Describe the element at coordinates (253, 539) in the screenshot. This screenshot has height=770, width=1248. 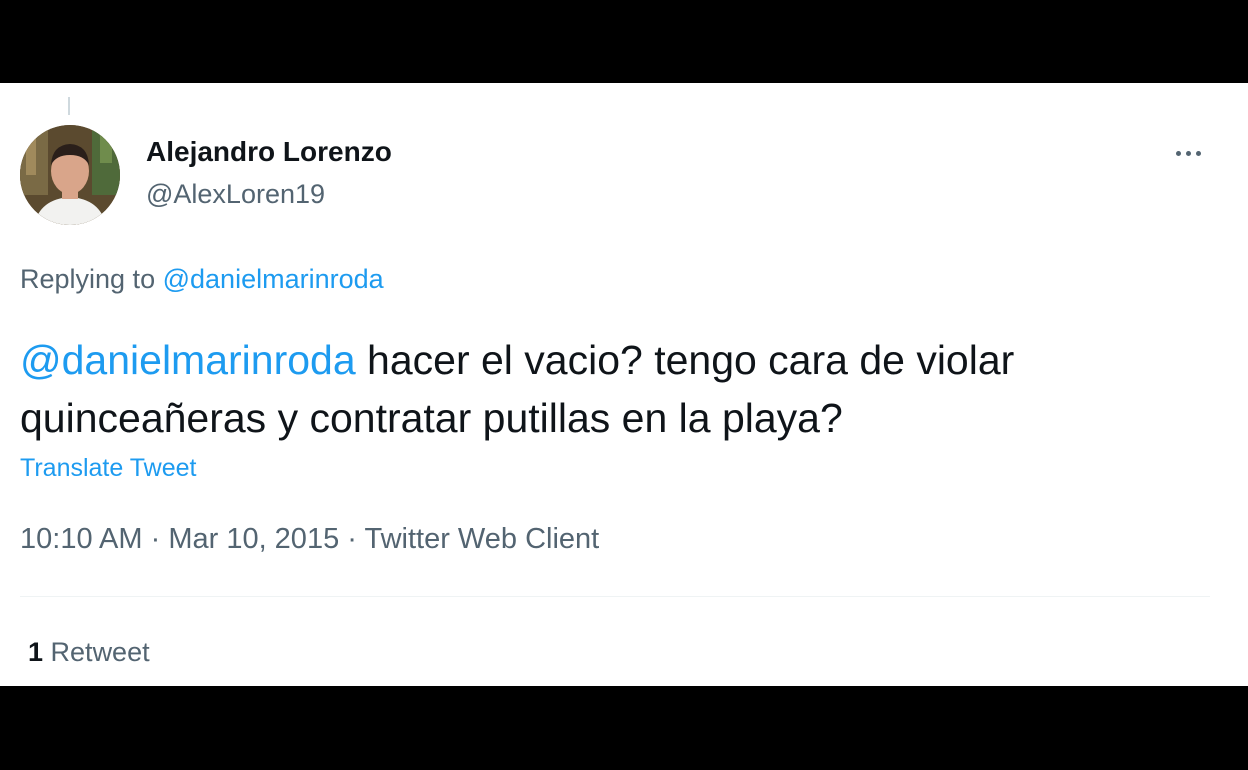
I see `tweet-date: Mar 10, 2015` at that location.